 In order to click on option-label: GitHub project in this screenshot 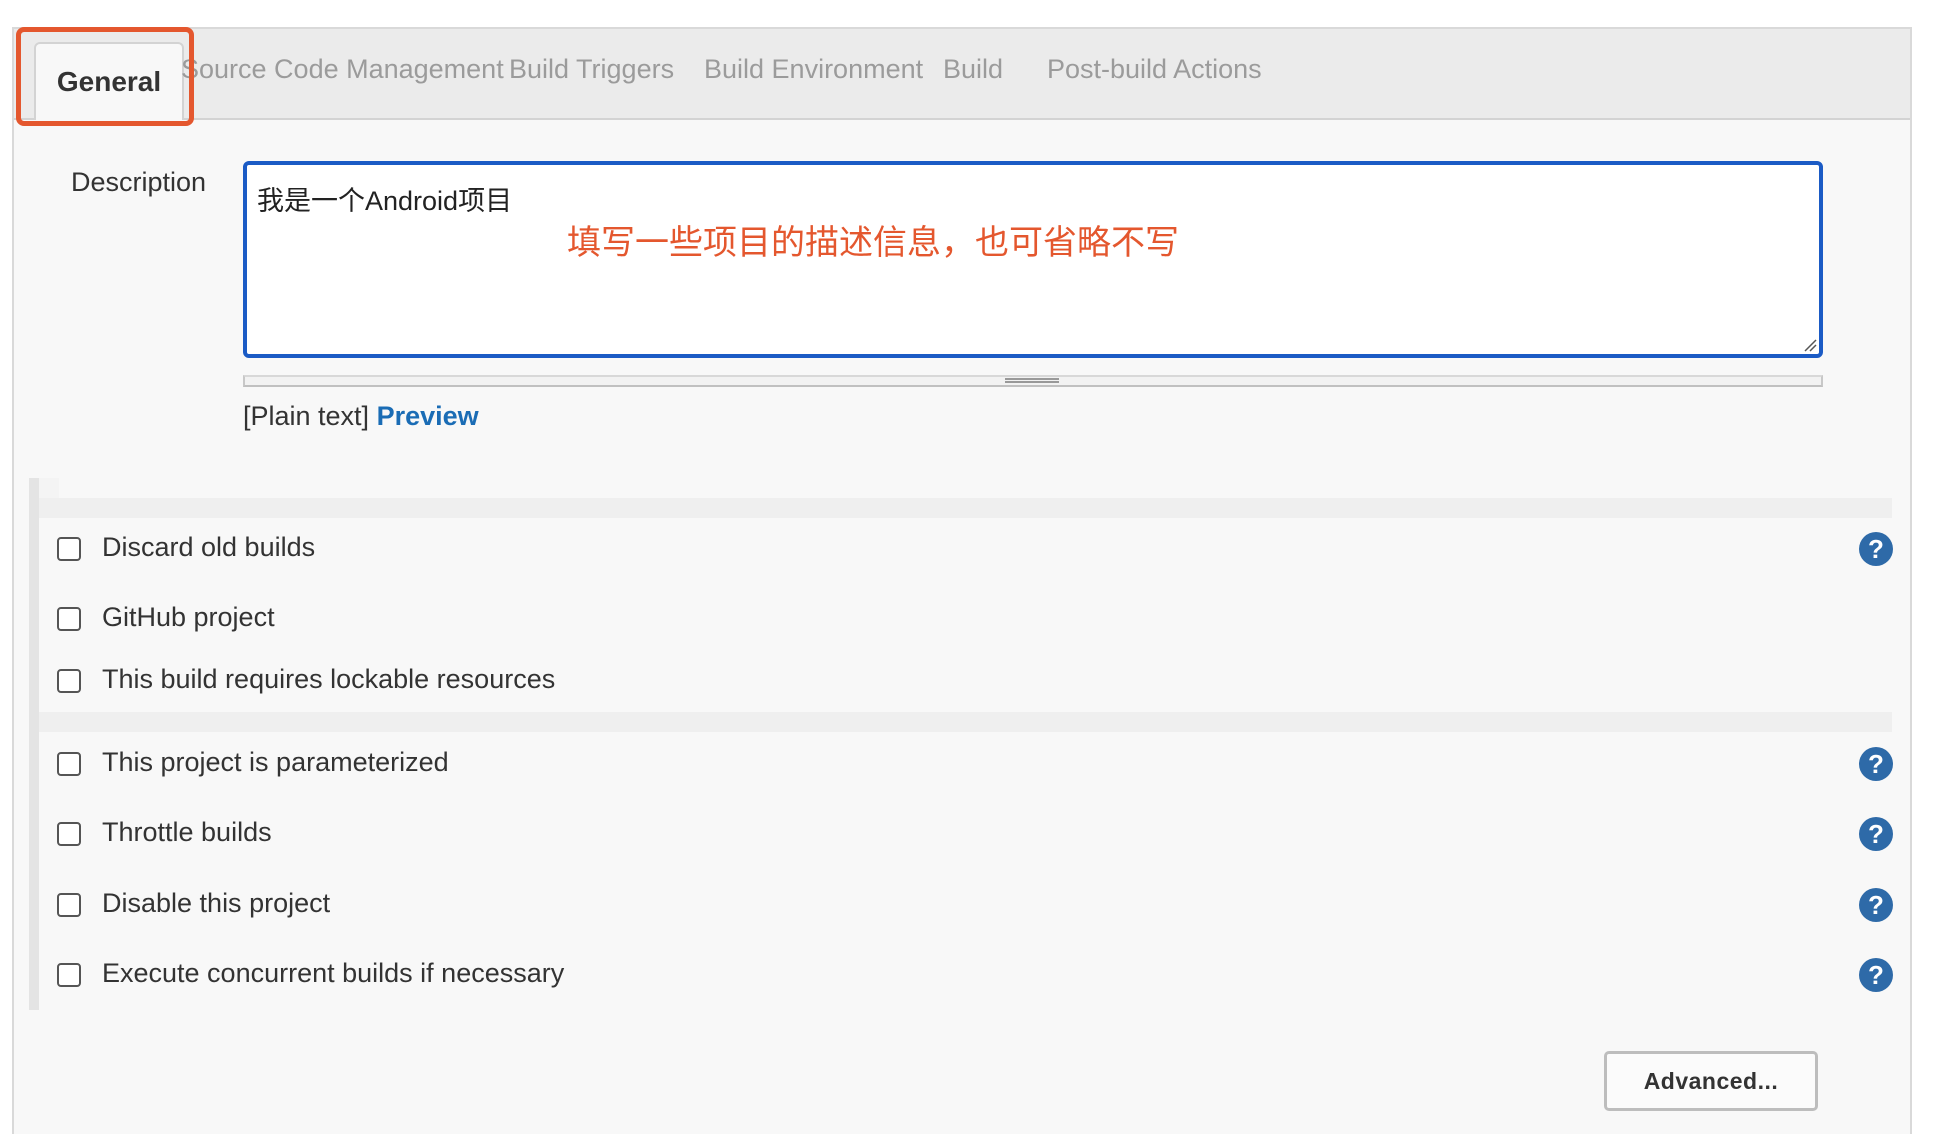, I will do `click(188, 617)`.